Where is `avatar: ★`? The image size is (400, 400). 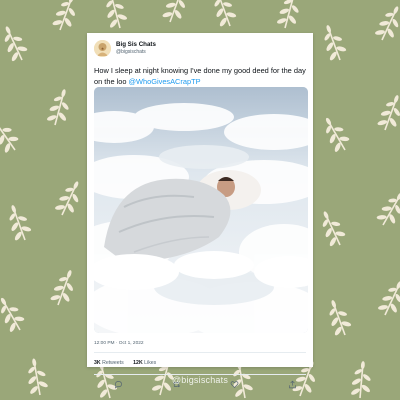 avatar: ★ is located at coordinates (102, 48).